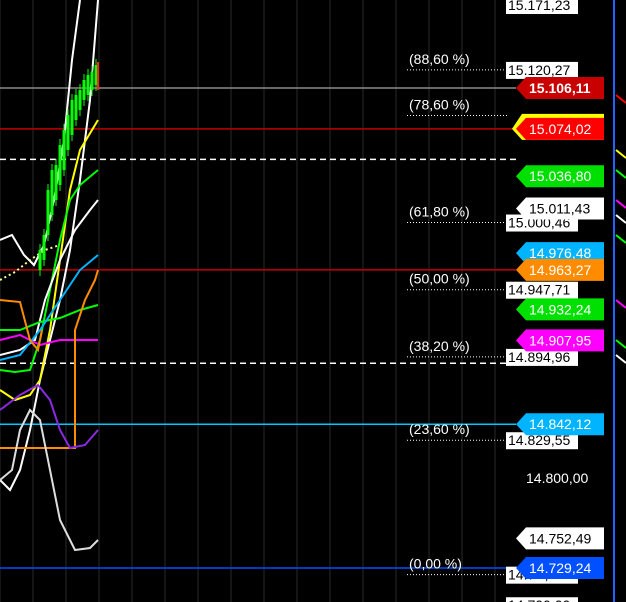 Image resolution: width=626 pixels, height=602 pixels. I want to click on axis-label-0: 15.171,23, so click(539, 6).